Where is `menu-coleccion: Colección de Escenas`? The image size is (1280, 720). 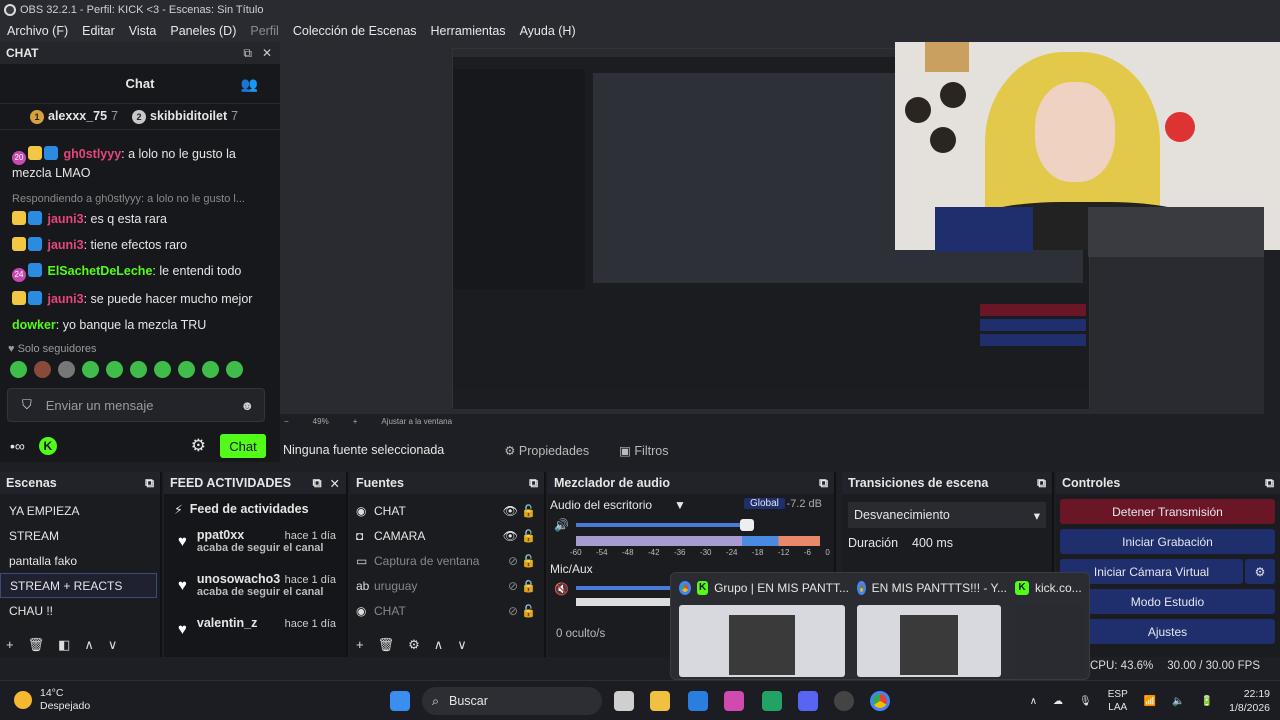
menu-coleccion: Colección de Escenas is located at coordinates (355, 31).